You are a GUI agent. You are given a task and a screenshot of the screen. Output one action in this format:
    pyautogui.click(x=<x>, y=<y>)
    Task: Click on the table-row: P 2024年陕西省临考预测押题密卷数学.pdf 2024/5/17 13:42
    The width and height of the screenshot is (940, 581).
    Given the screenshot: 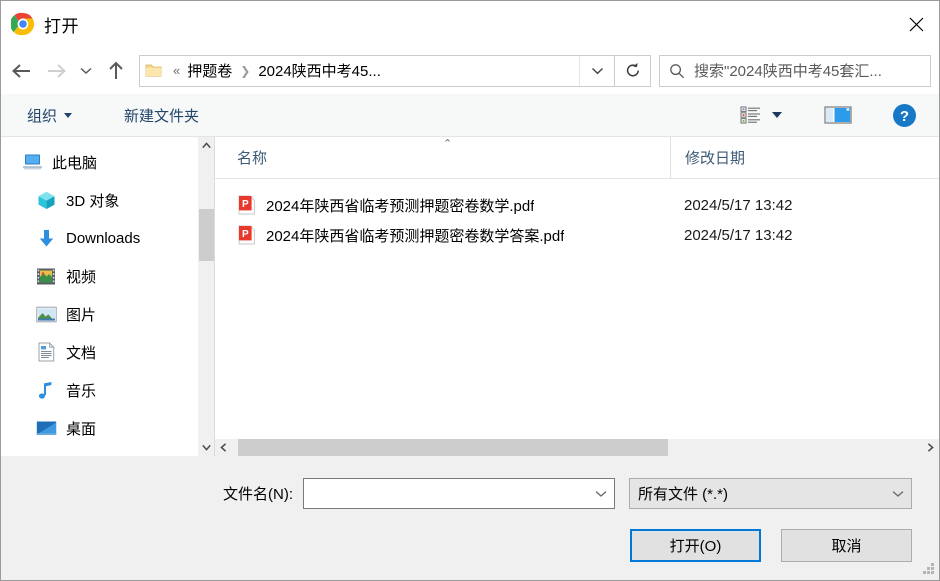 What is the action you would take?
    pyautogui.click(x=577, y=205)
    